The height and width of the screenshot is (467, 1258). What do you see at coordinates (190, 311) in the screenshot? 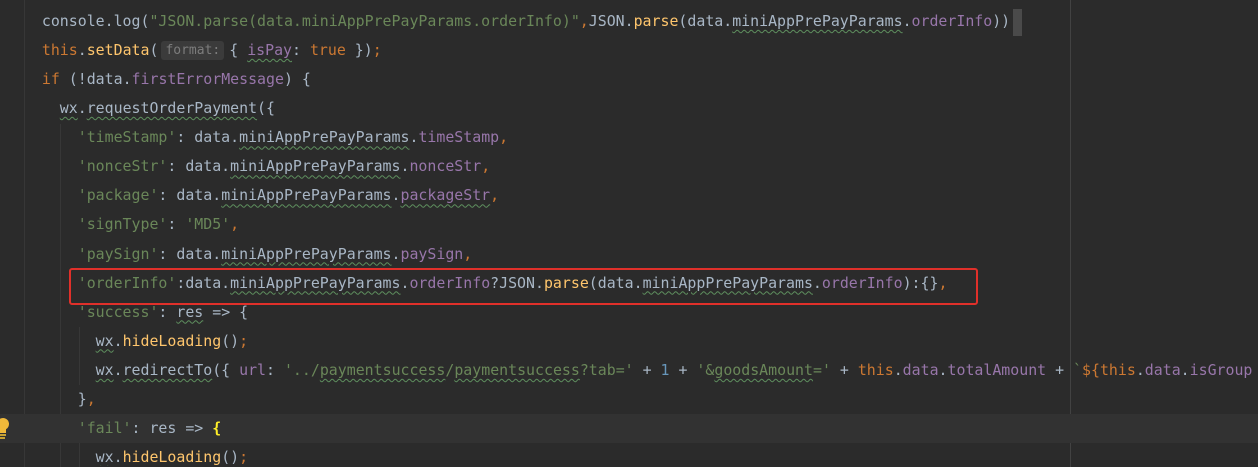
I see `code-token: res` at bounding box center [190, 311].